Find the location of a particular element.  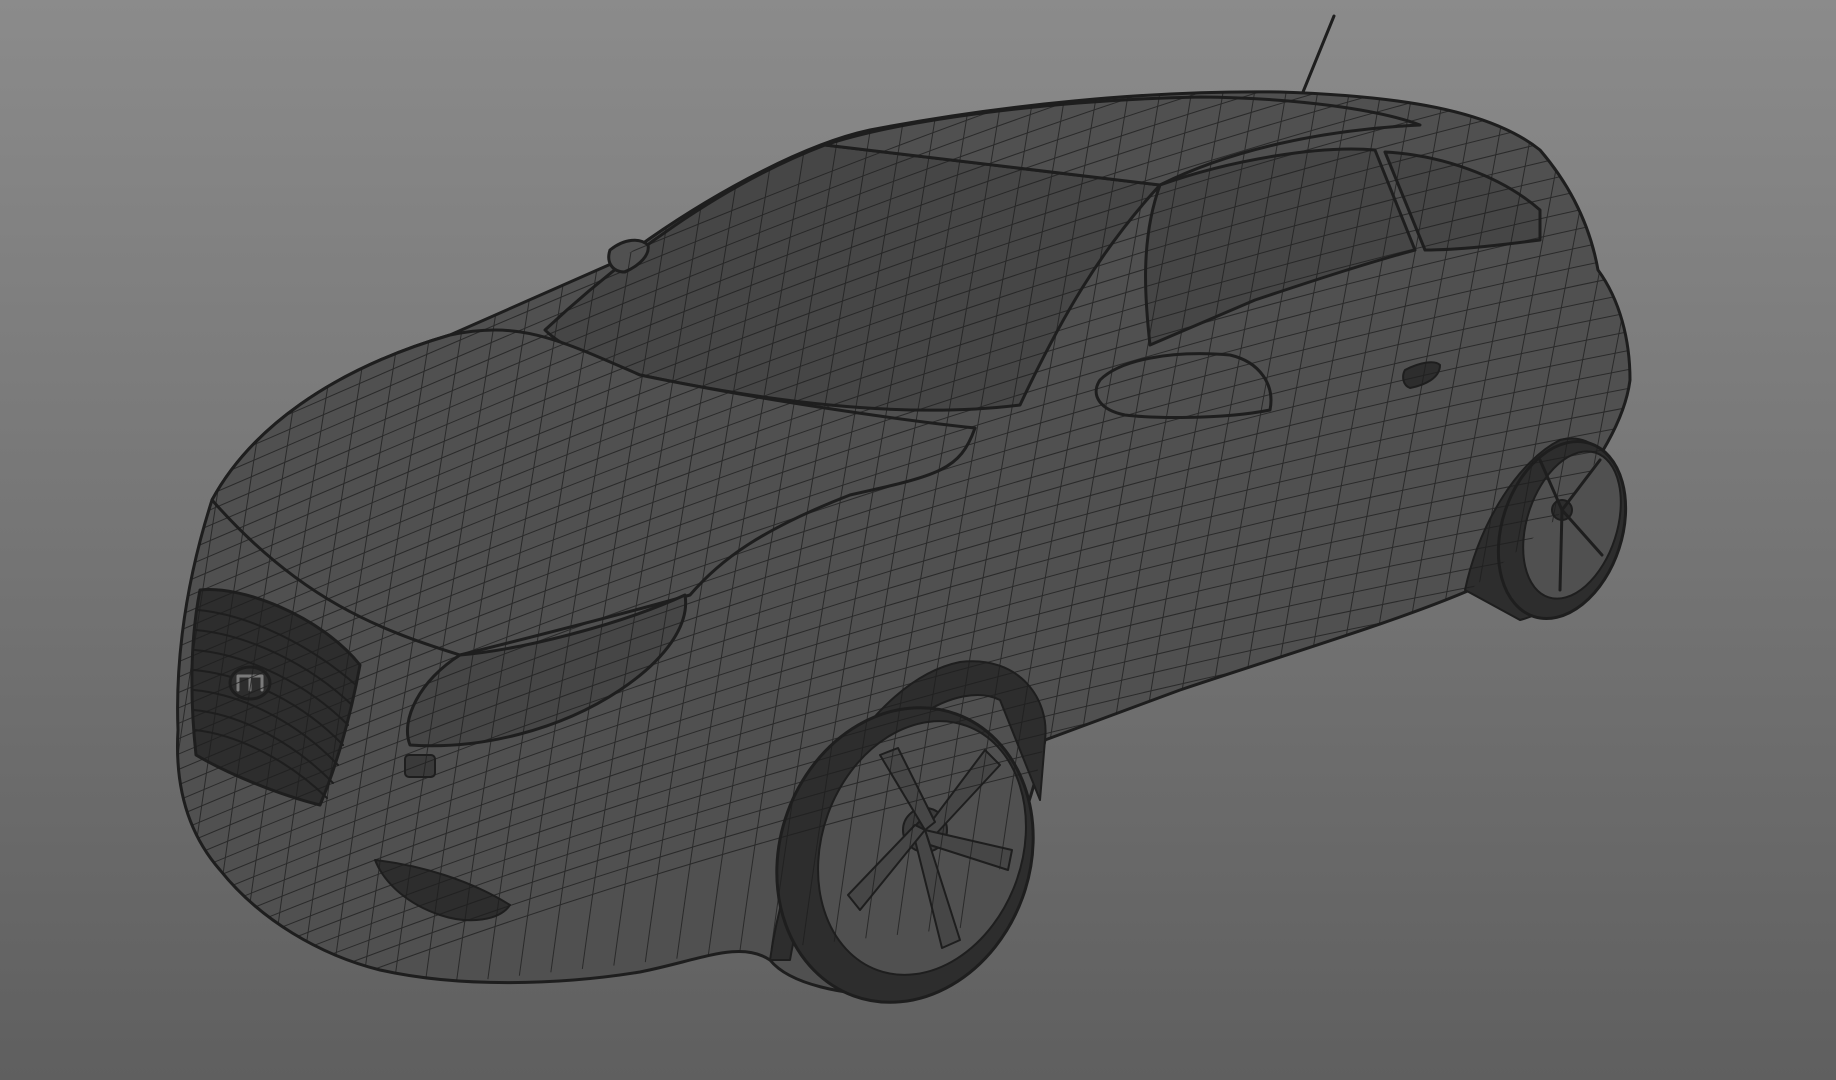

side-marker-light is located at coordinates (420, 766).